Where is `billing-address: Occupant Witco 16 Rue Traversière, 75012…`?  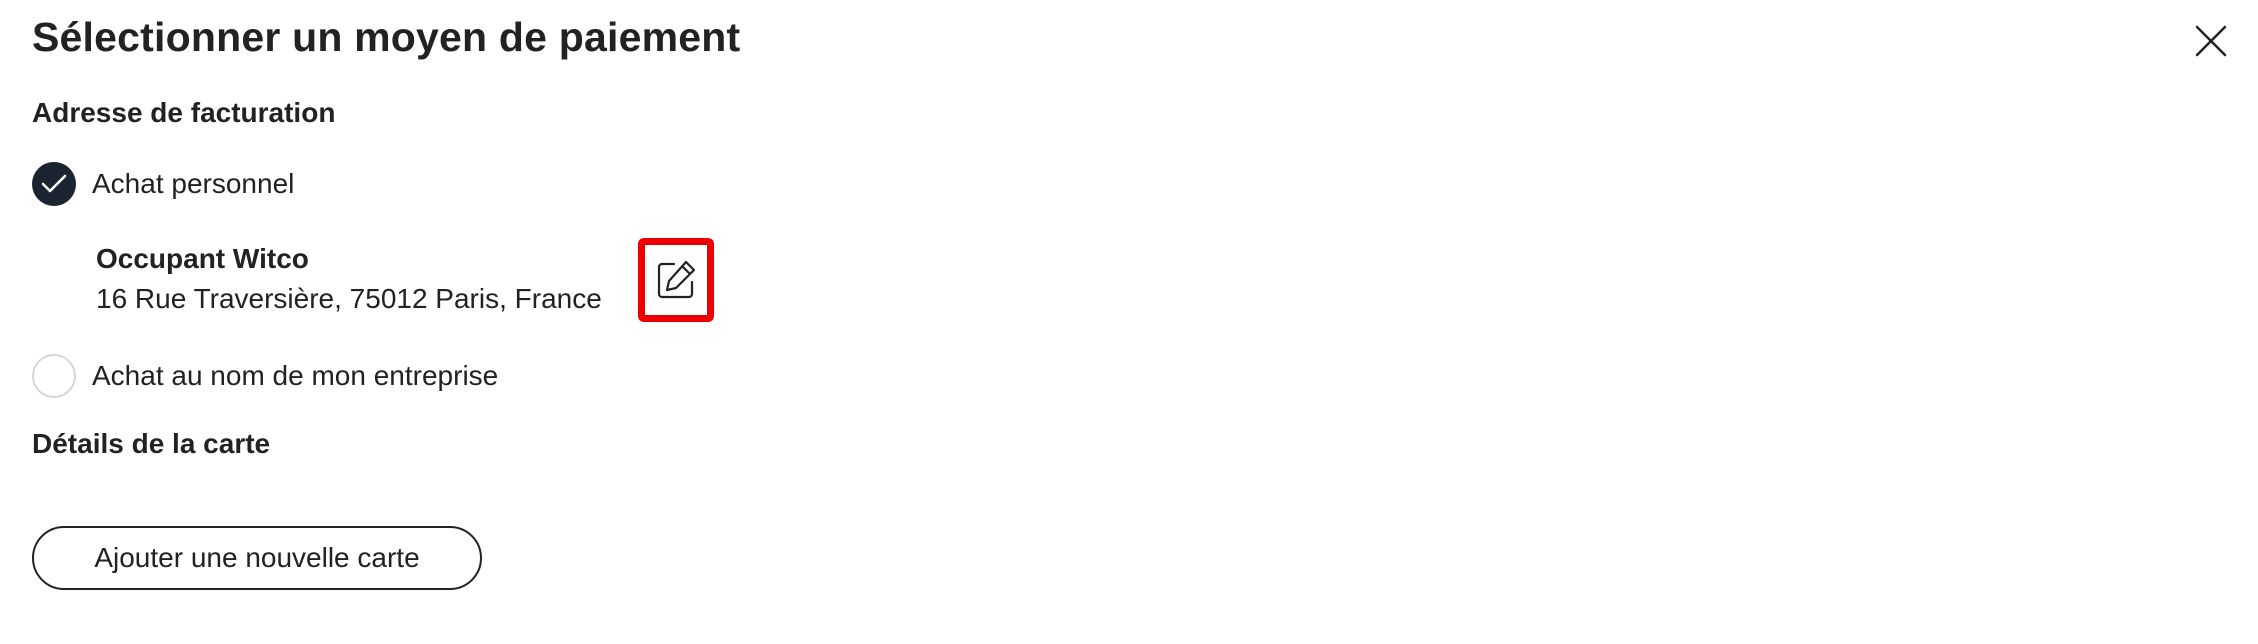
billing-address: Occupant Witco 16 Rue Traversière, 75012… is located at coordinates (349, 280).